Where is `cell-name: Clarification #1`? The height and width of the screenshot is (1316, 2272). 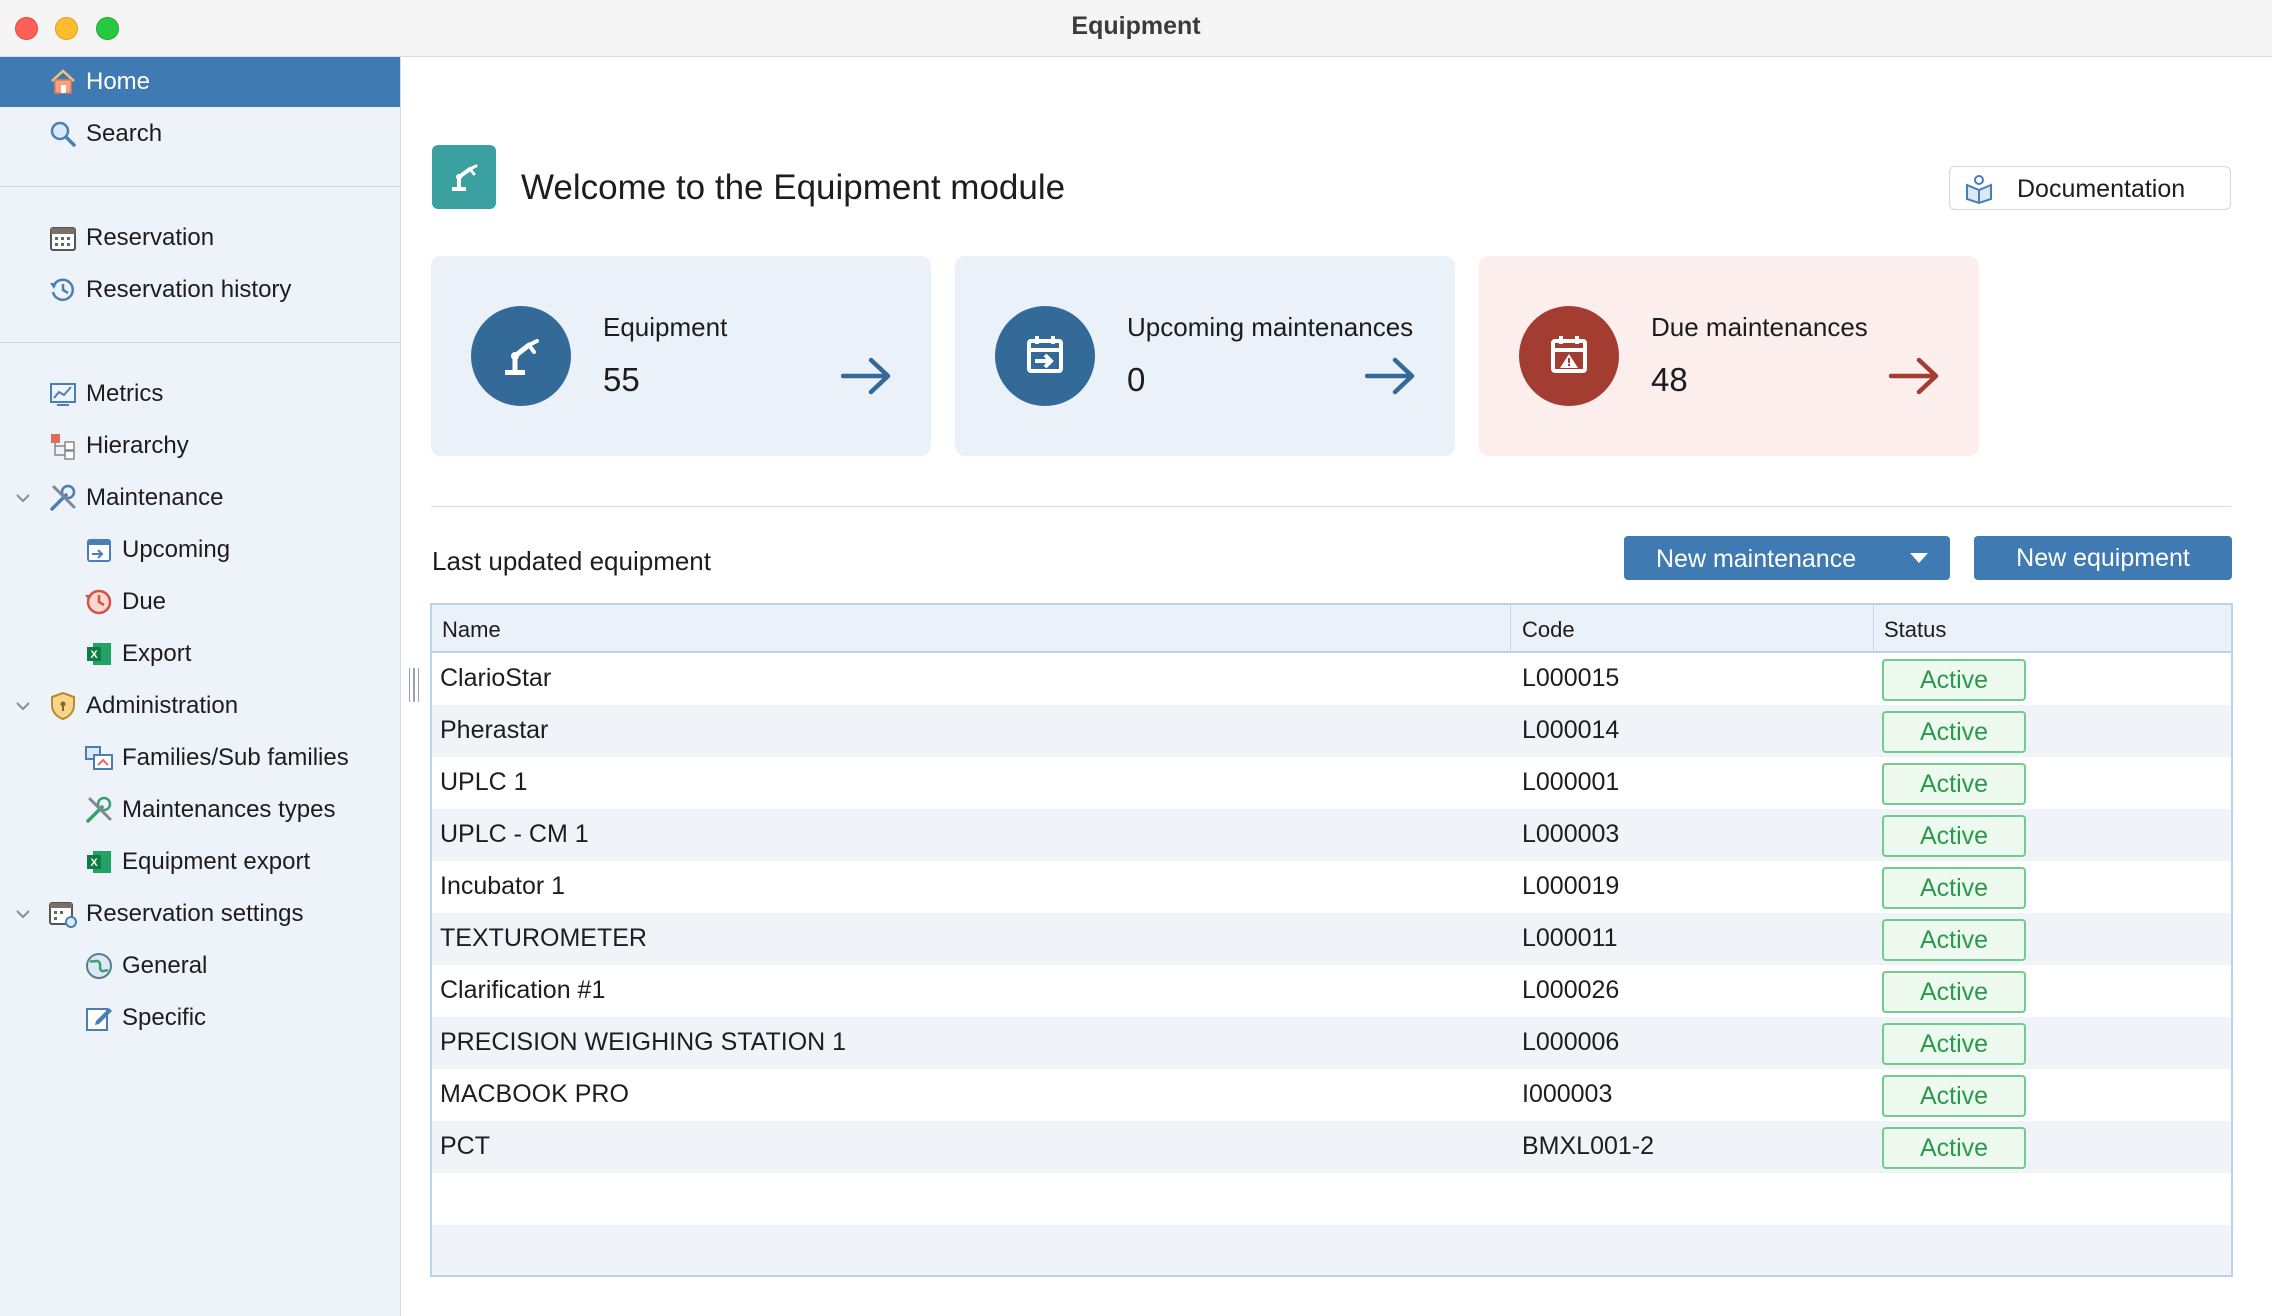
cell-name: Clarification #1 is located at coordinates (523, 990).